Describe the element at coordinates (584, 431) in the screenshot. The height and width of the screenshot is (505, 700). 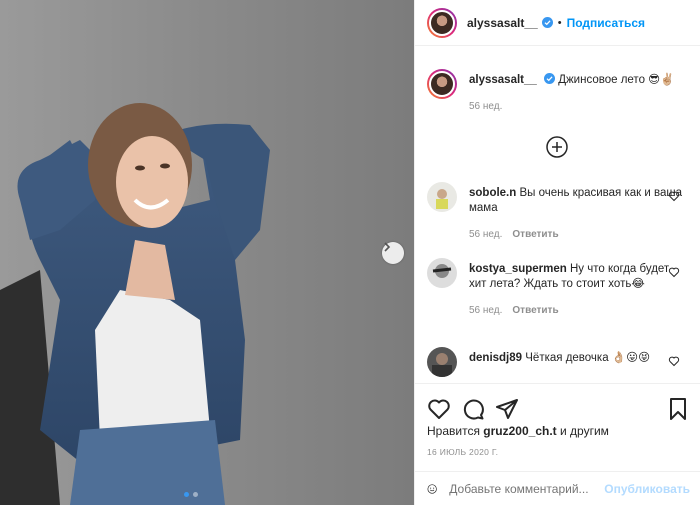
I see `likes-suffix: и другим` at that location.